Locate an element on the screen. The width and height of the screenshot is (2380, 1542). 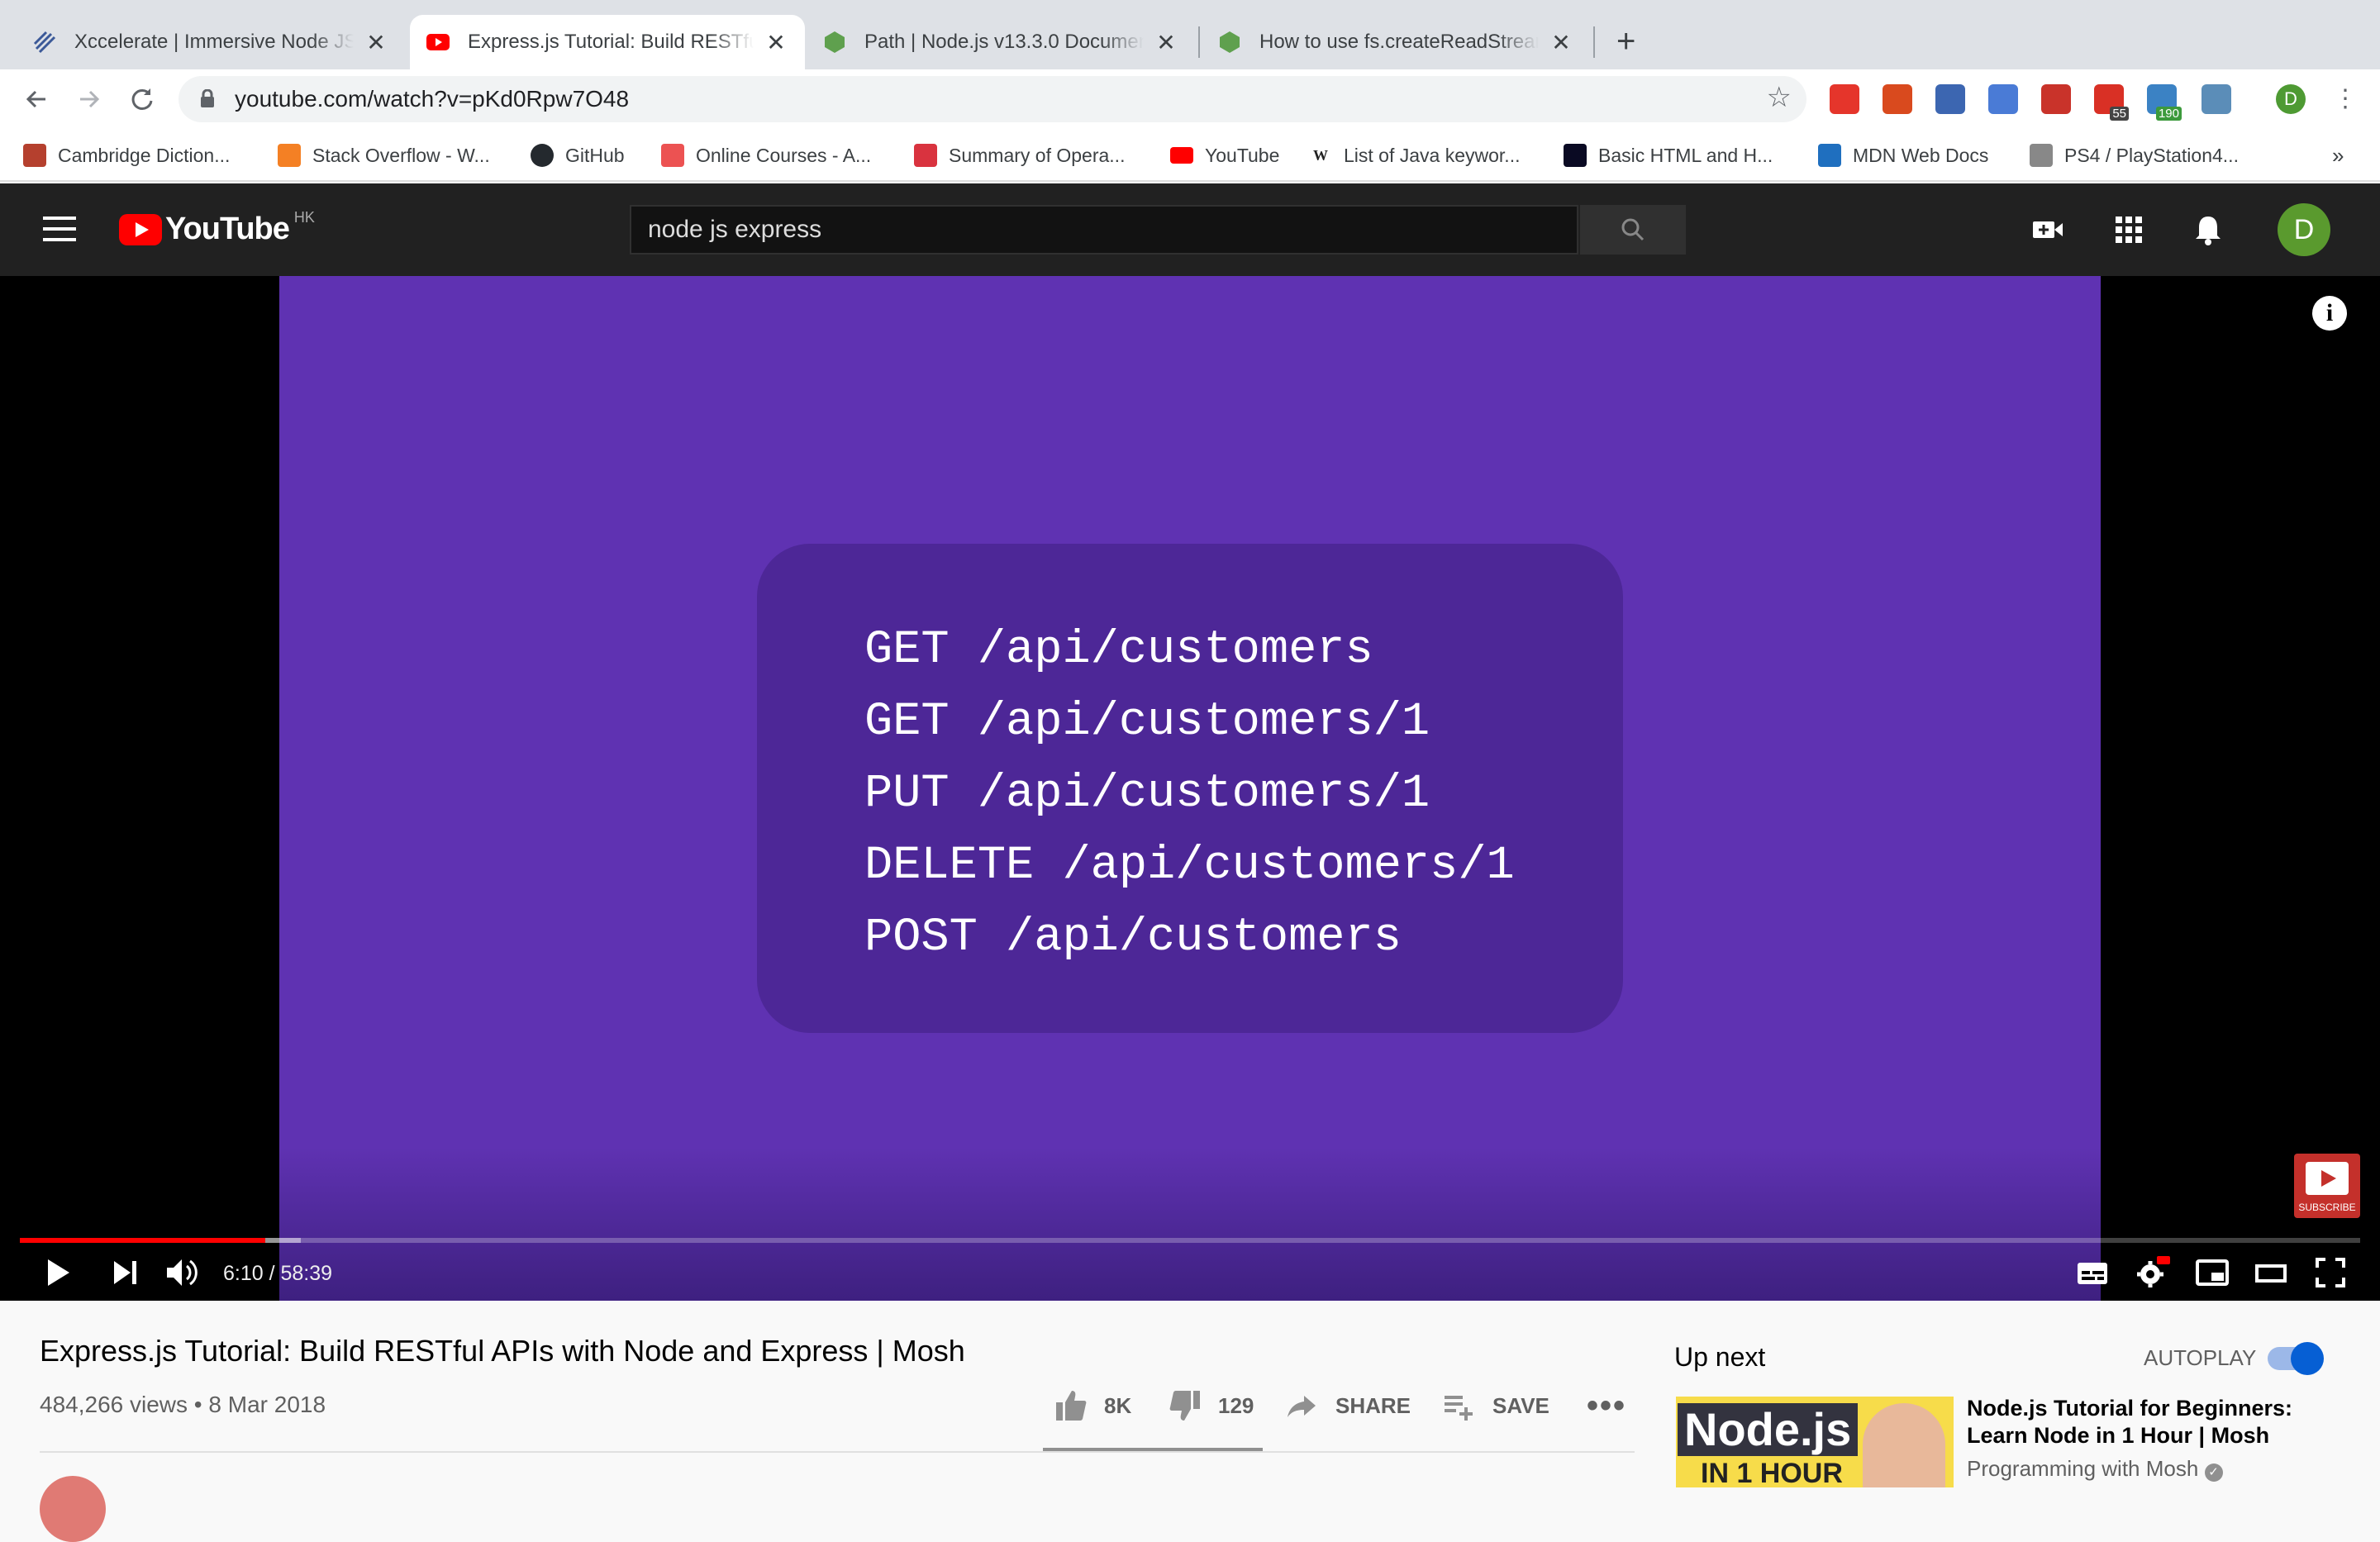
play-icon is located at coordinates (57, 1272).